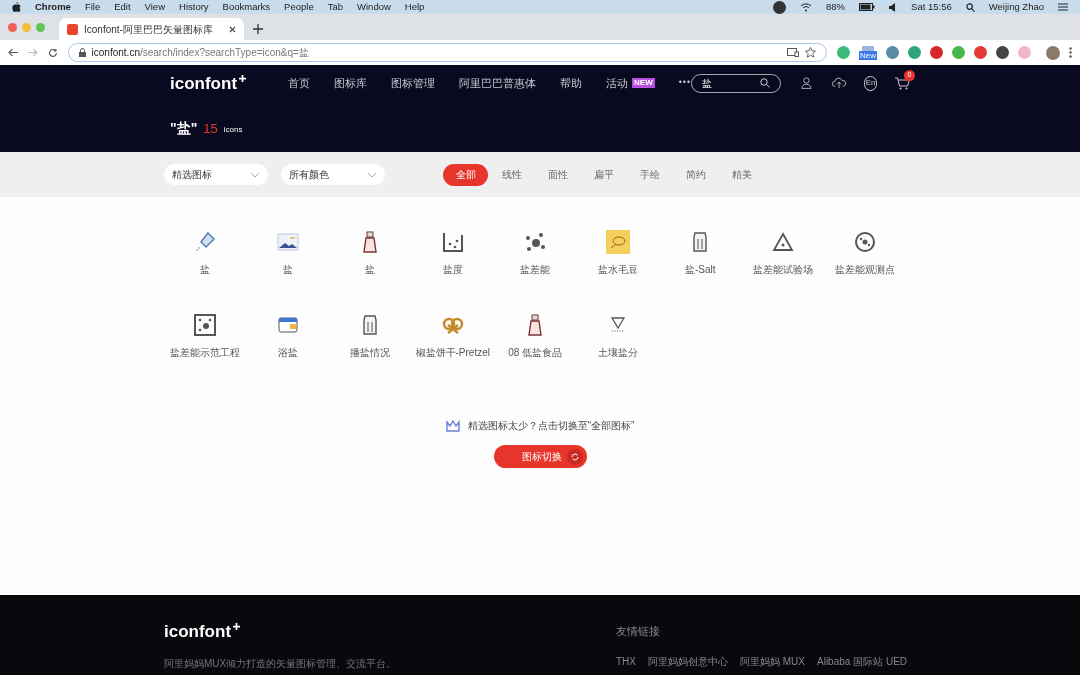 This screenshot has width=1080, height=675. What do you see at coordinates (53, 7) in the screenshot?
I see `app-menu: Chrome` at bounding box center [53, 7].